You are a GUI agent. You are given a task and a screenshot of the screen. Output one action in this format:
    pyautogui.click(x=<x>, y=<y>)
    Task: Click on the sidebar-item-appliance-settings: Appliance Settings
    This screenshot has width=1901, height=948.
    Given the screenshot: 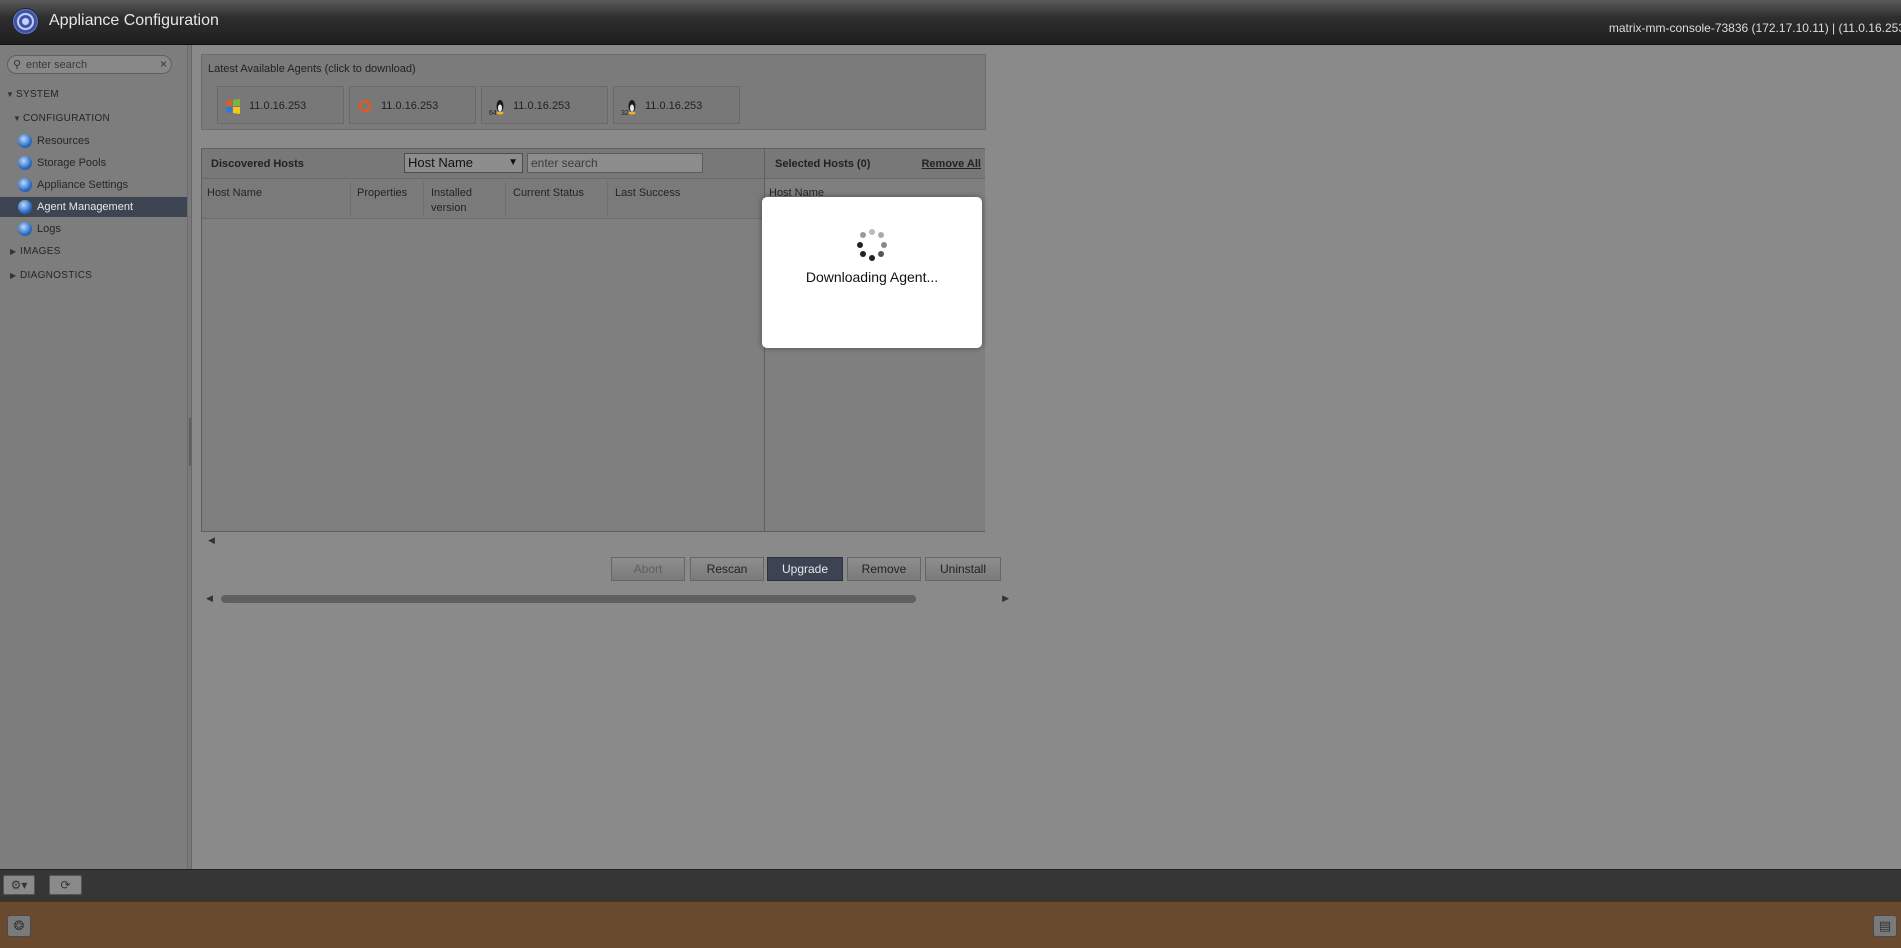 What is the action you would take?
    pyautogui.click(x=93, y=185)
    